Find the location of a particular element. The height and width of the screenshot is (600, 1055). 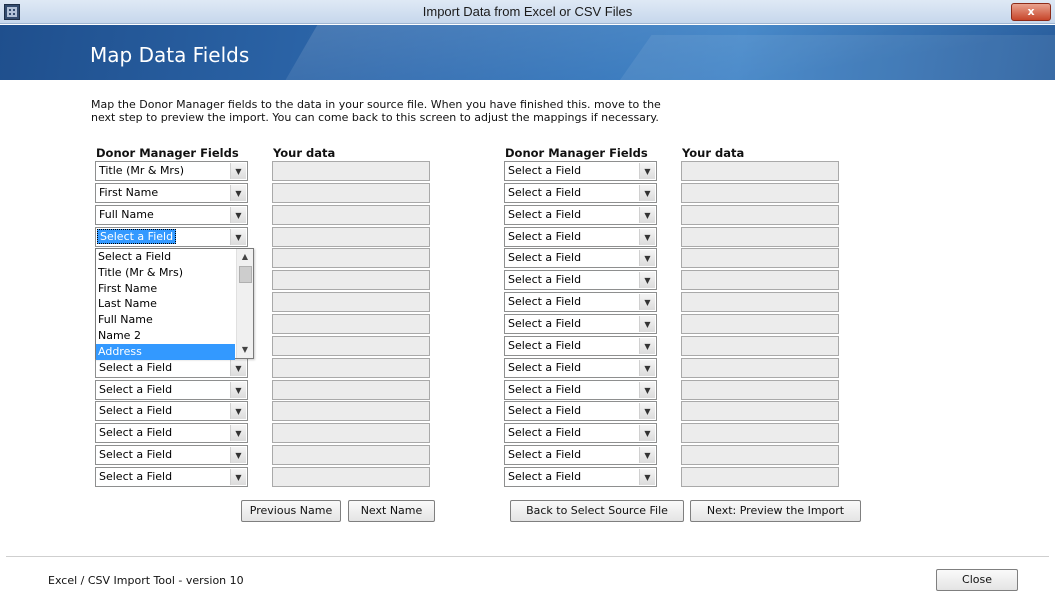

dropdown-option: Name 2 is located at coordinates (165, 336).